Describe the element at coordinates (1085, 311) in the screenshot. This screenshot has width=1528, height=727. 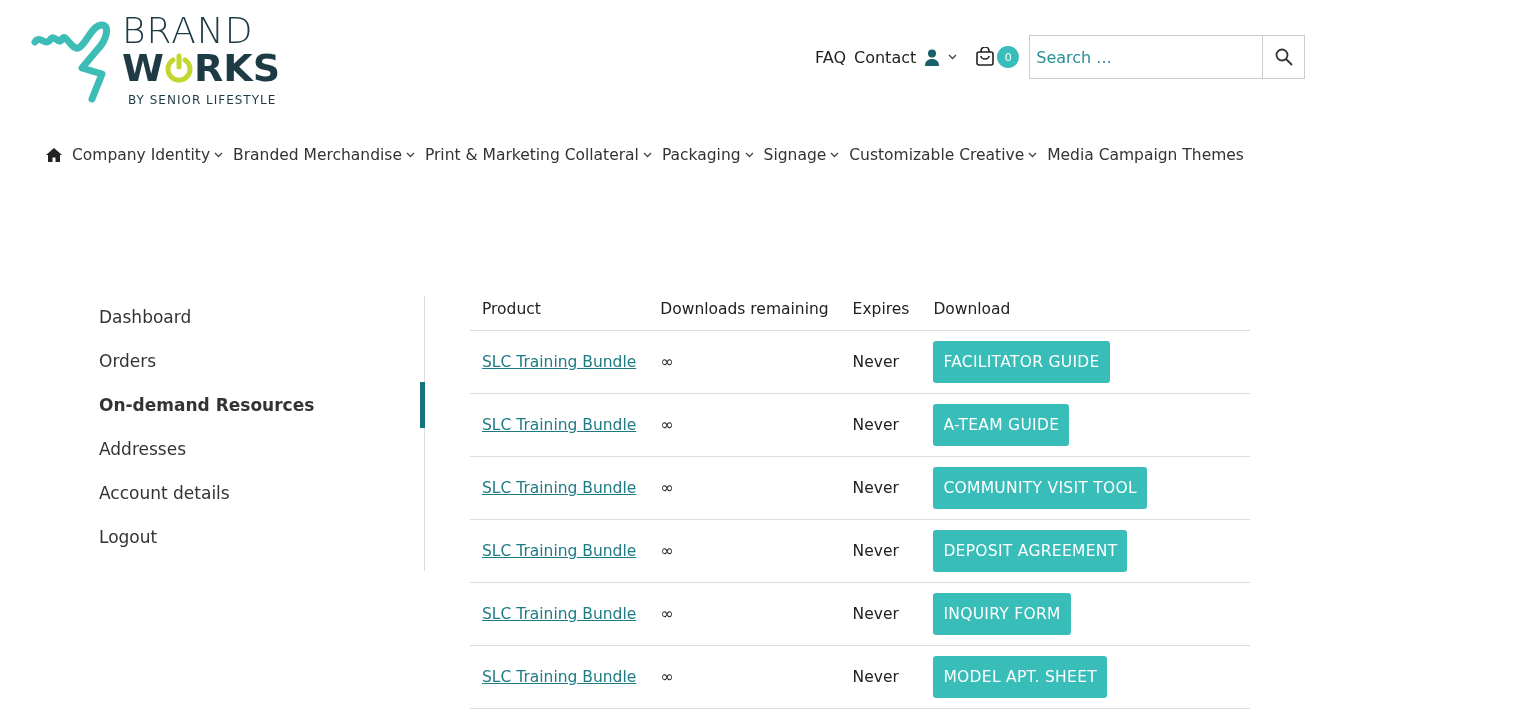
I see `column-header: Download` at that location.